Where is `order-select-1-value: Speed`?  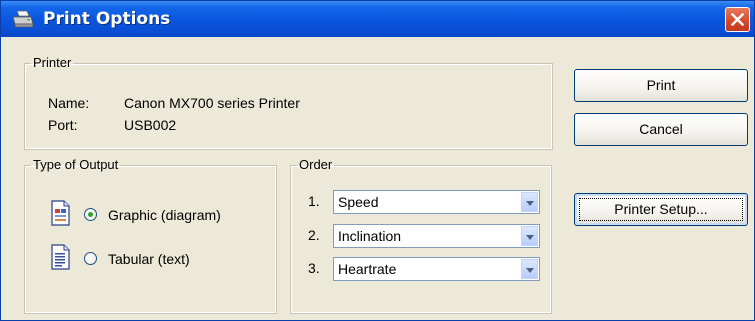 order-select-1-value: Speed is located at coordinates (358, 202).